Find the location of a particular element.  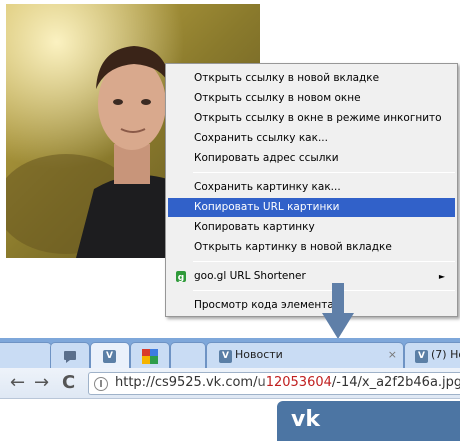

tab-news-7: V (7) Но is located at coordinates (432, 355).